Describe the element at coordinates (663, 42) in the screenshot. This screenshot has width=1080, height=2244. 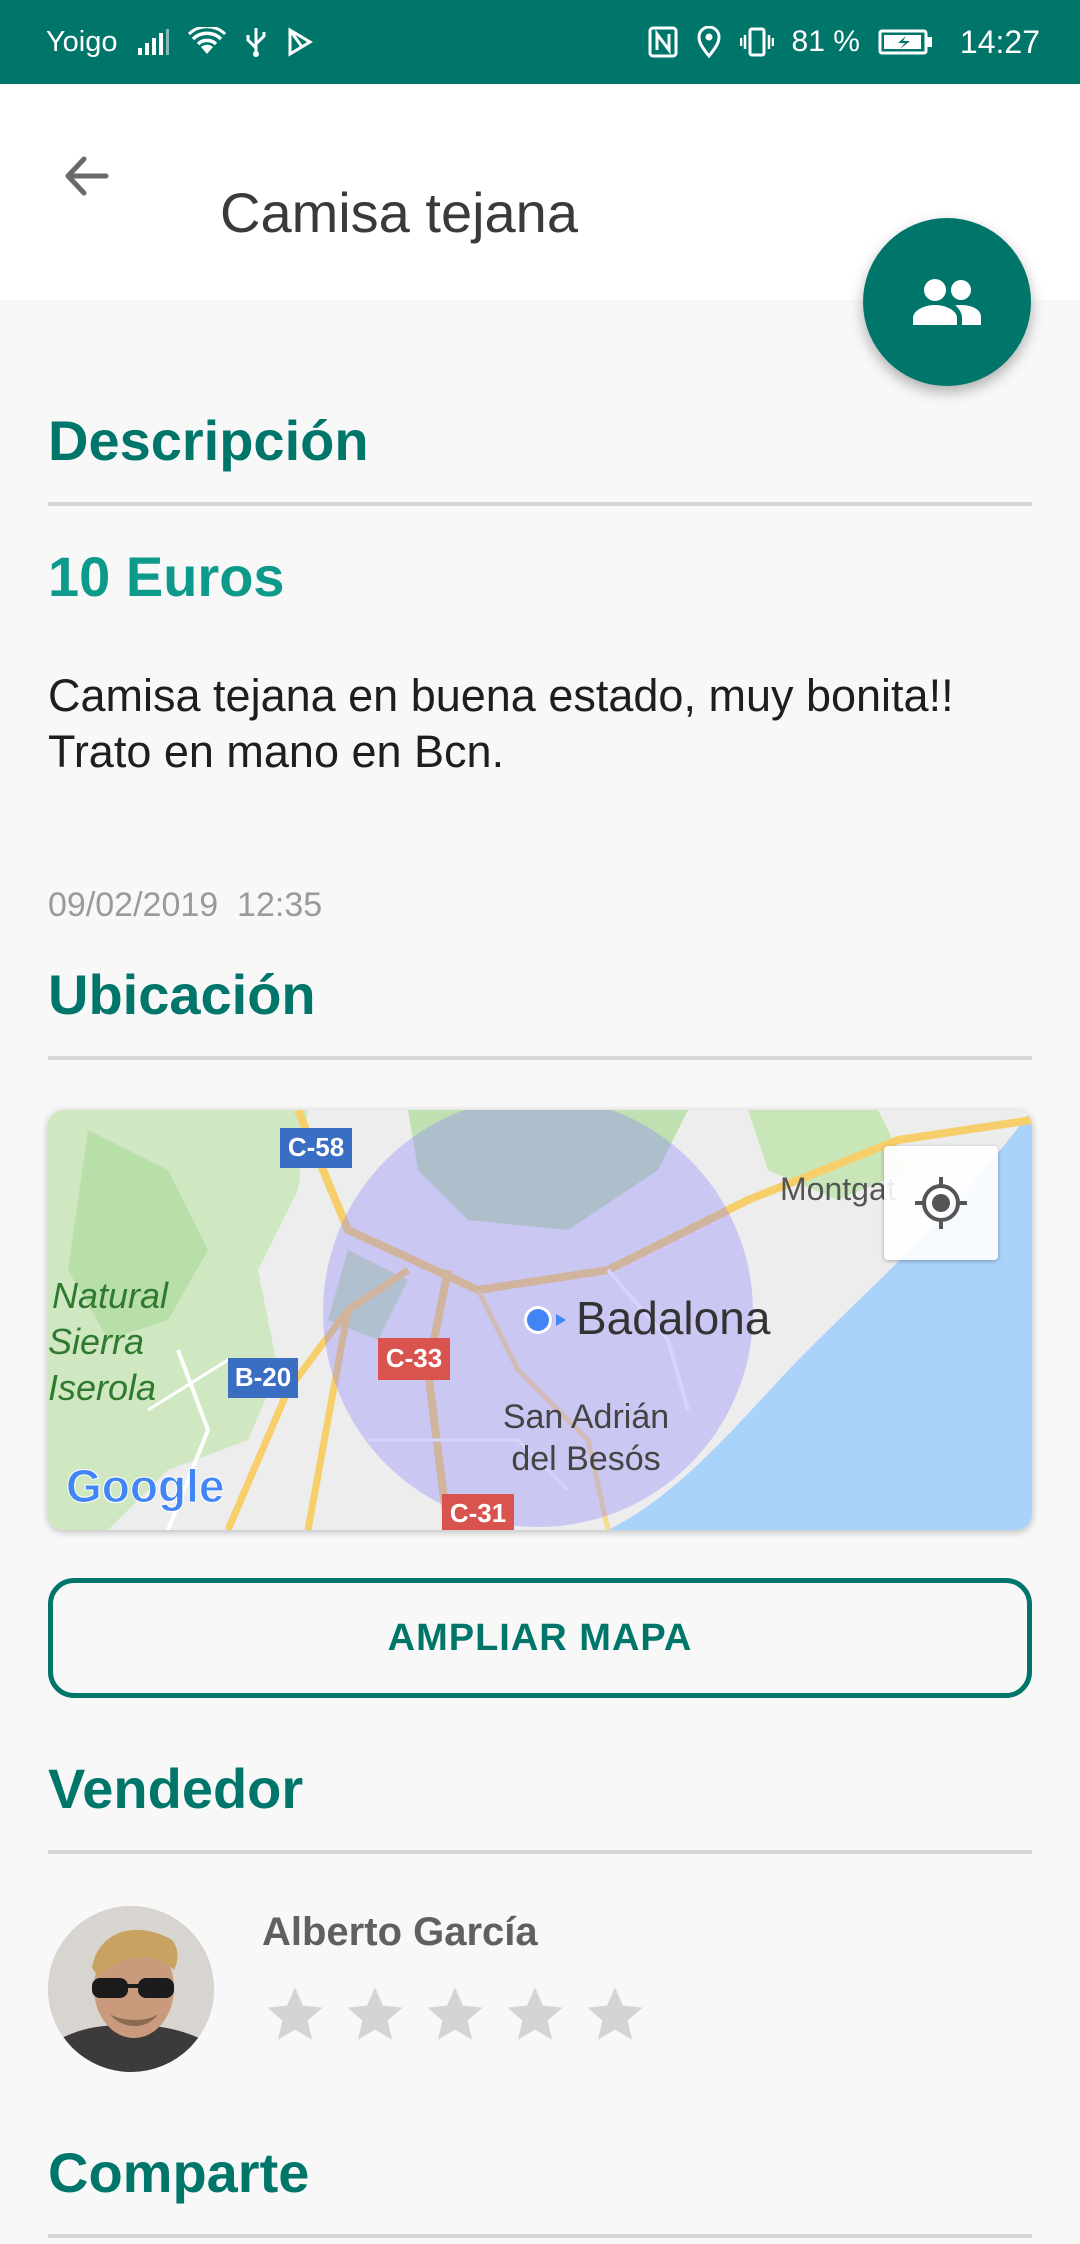
I see `nfc-icon` at that location.